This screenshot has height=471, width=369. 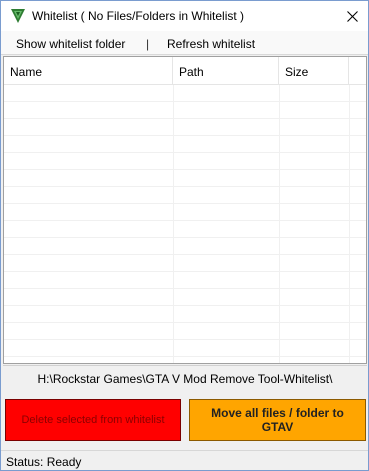 I want to click on status-bar: Status: Ready, so click(x=184, y=460).